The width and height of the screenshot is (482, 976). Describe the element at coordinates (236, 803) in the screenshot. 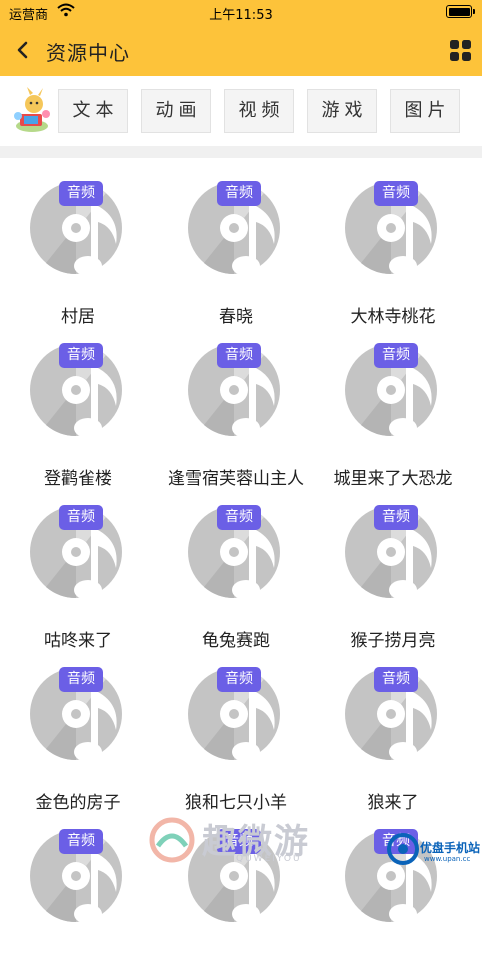

I see `resource-title: 狼和七只小羊` at that location.